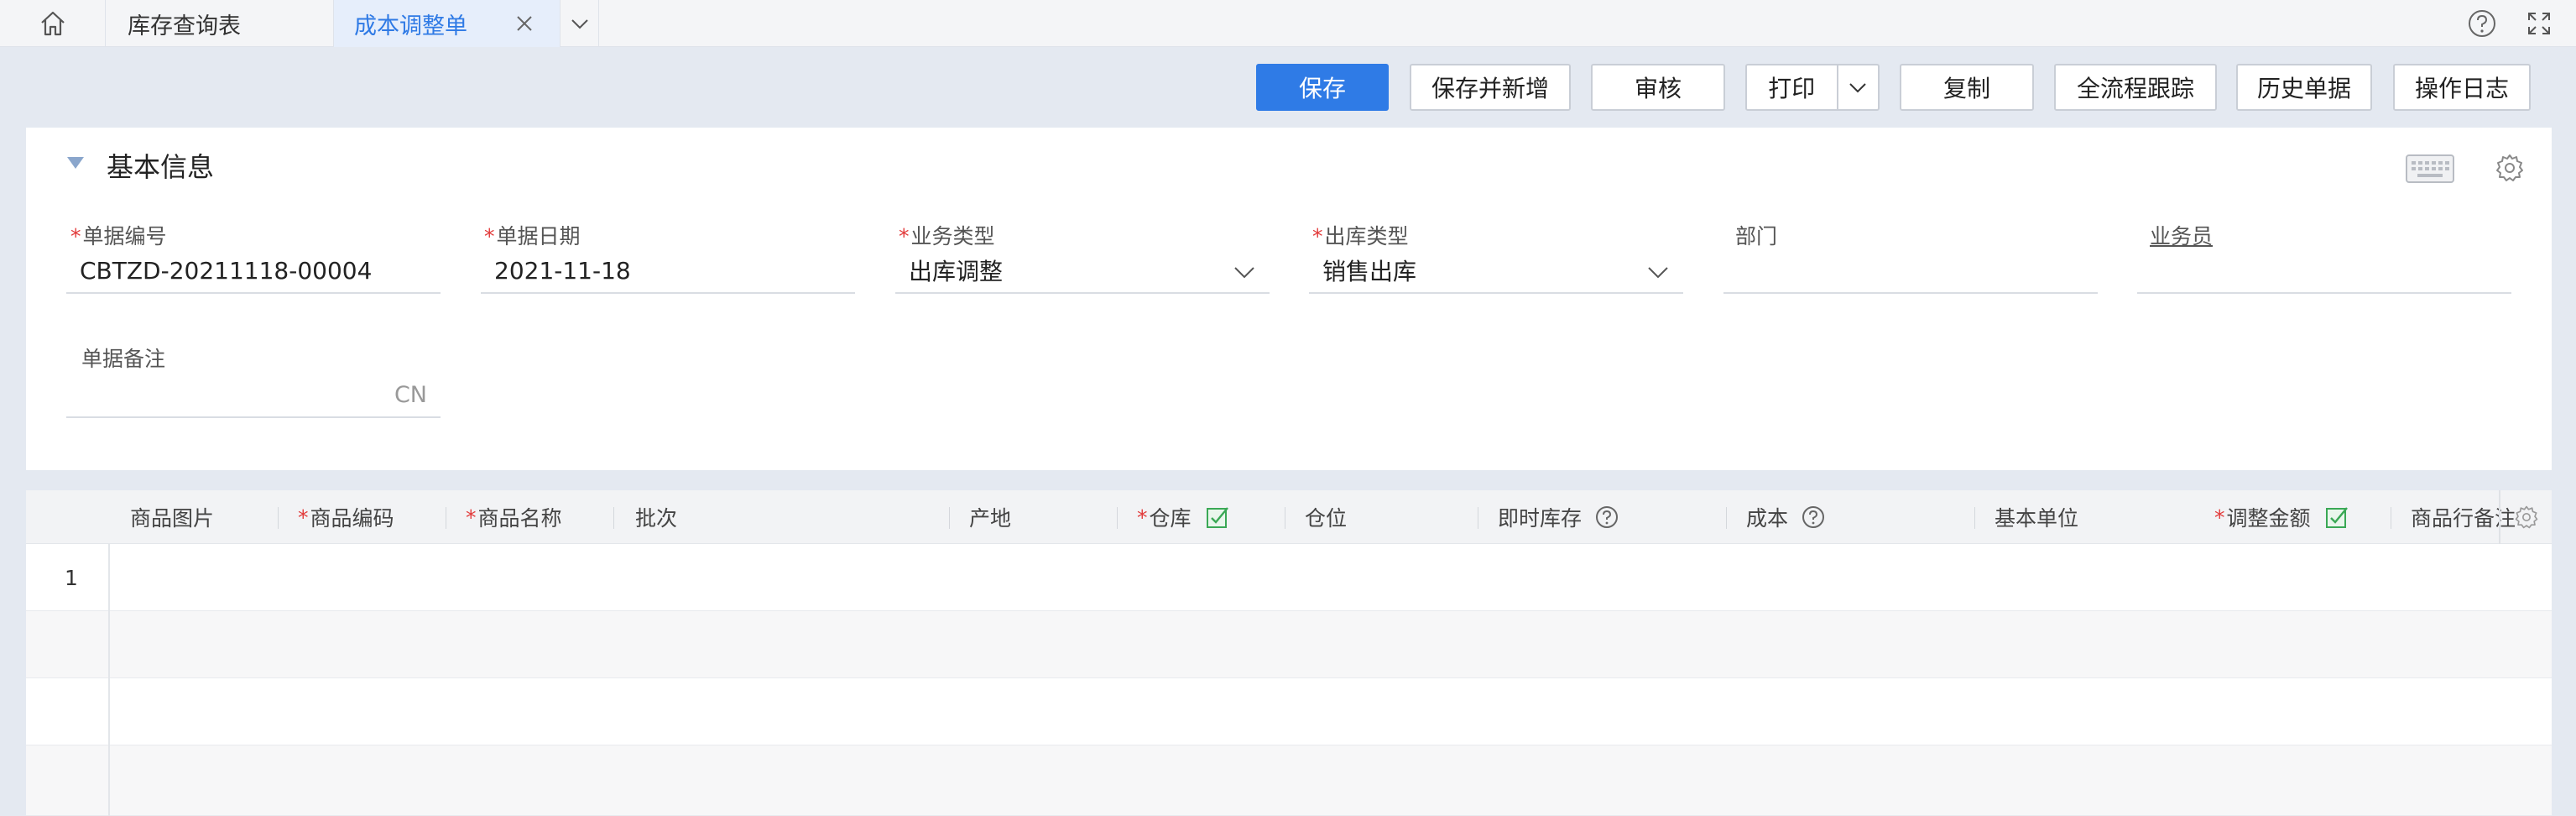  Describe the element at coordinates (562, 270) in the screenshot. I see `doc-date-value: 2021-11-18` at that location.